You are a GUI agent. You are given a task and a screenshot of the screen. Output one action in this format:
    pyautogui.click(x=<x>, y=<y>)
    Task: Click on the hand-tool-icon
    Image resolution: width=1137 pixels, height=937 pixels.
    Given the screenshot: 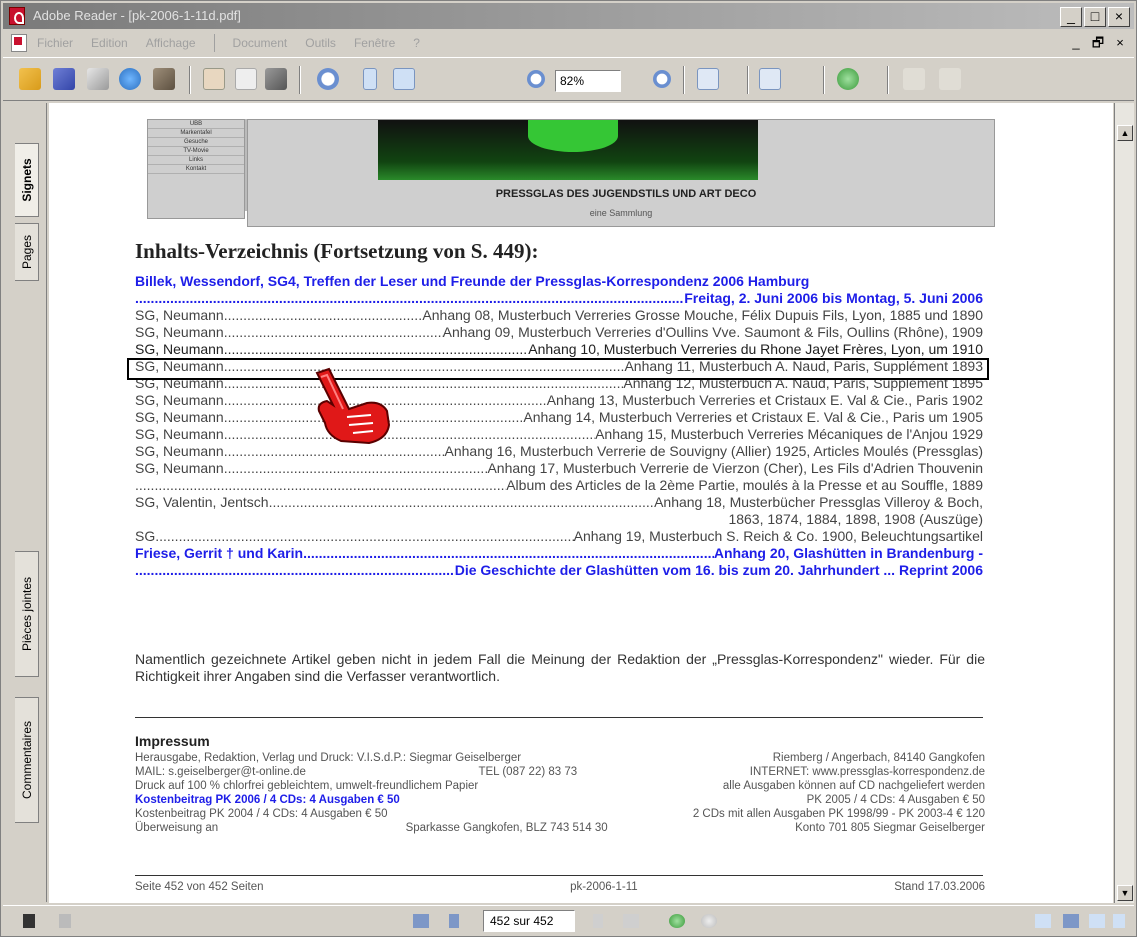 What is the action you would take?
    pyautogui.click(x=214, y=79)
    